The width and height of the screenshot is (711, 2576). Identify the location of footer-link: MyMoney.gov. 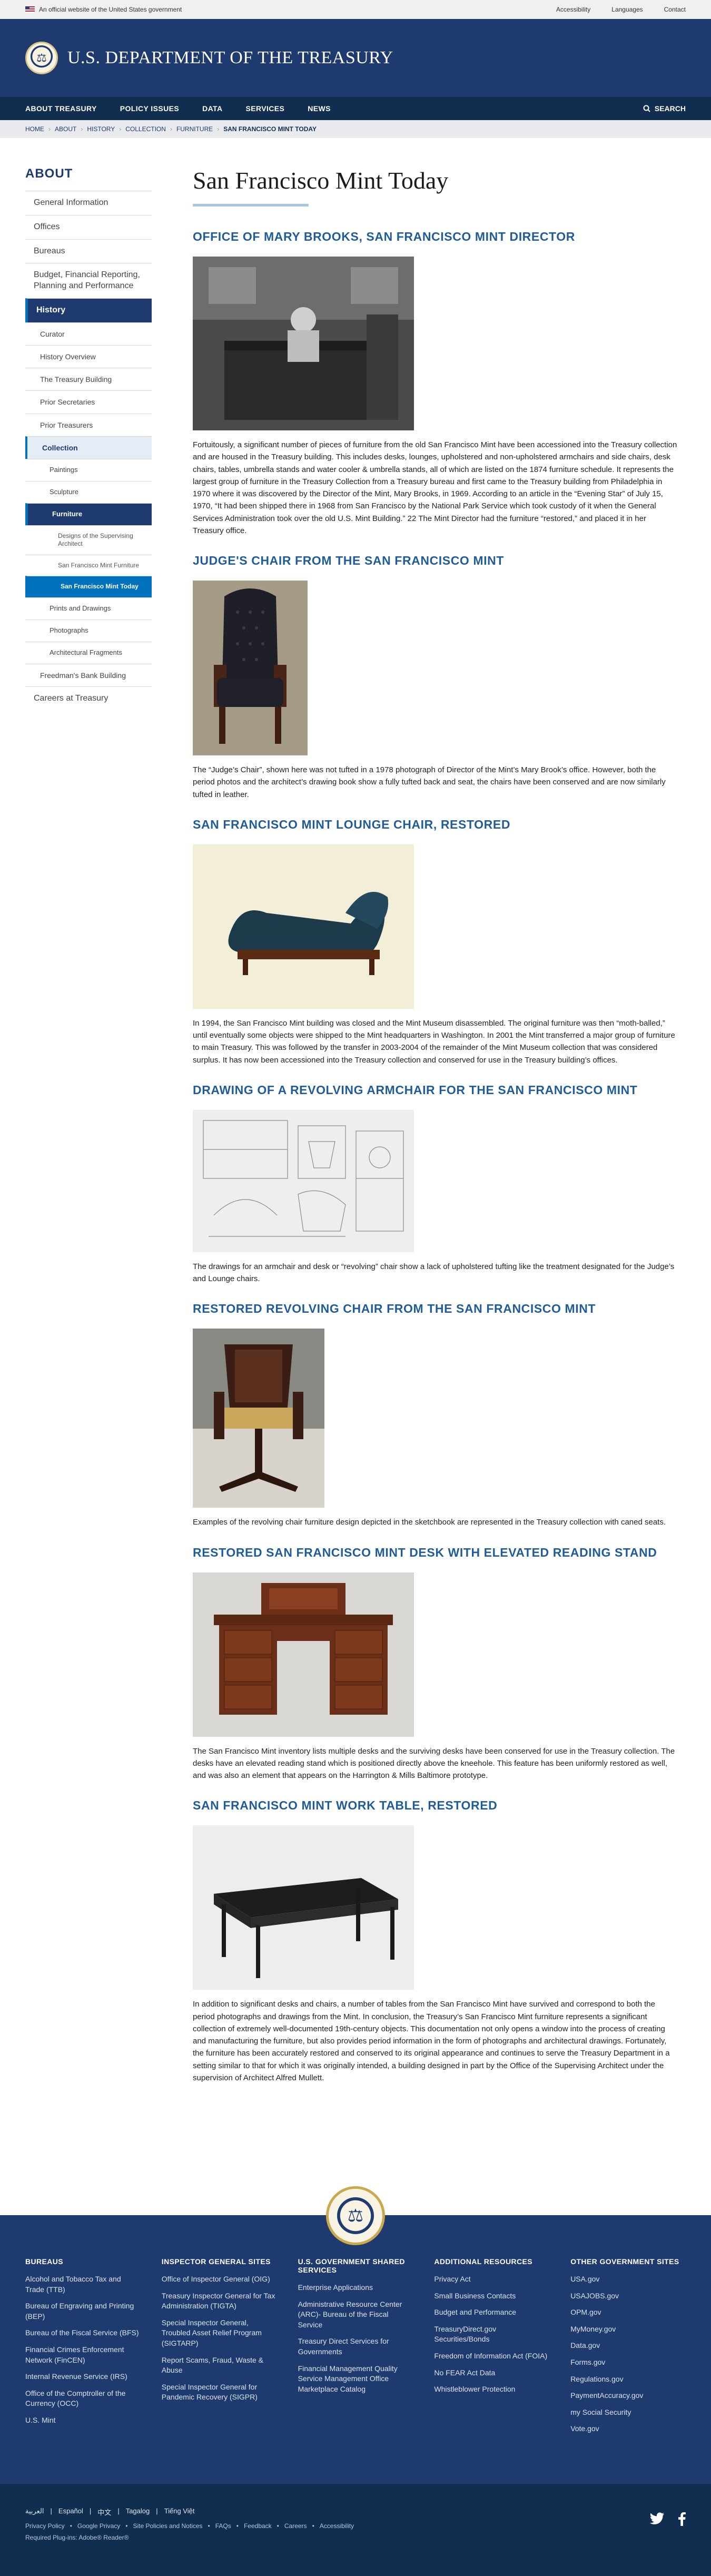
(628, 2329).